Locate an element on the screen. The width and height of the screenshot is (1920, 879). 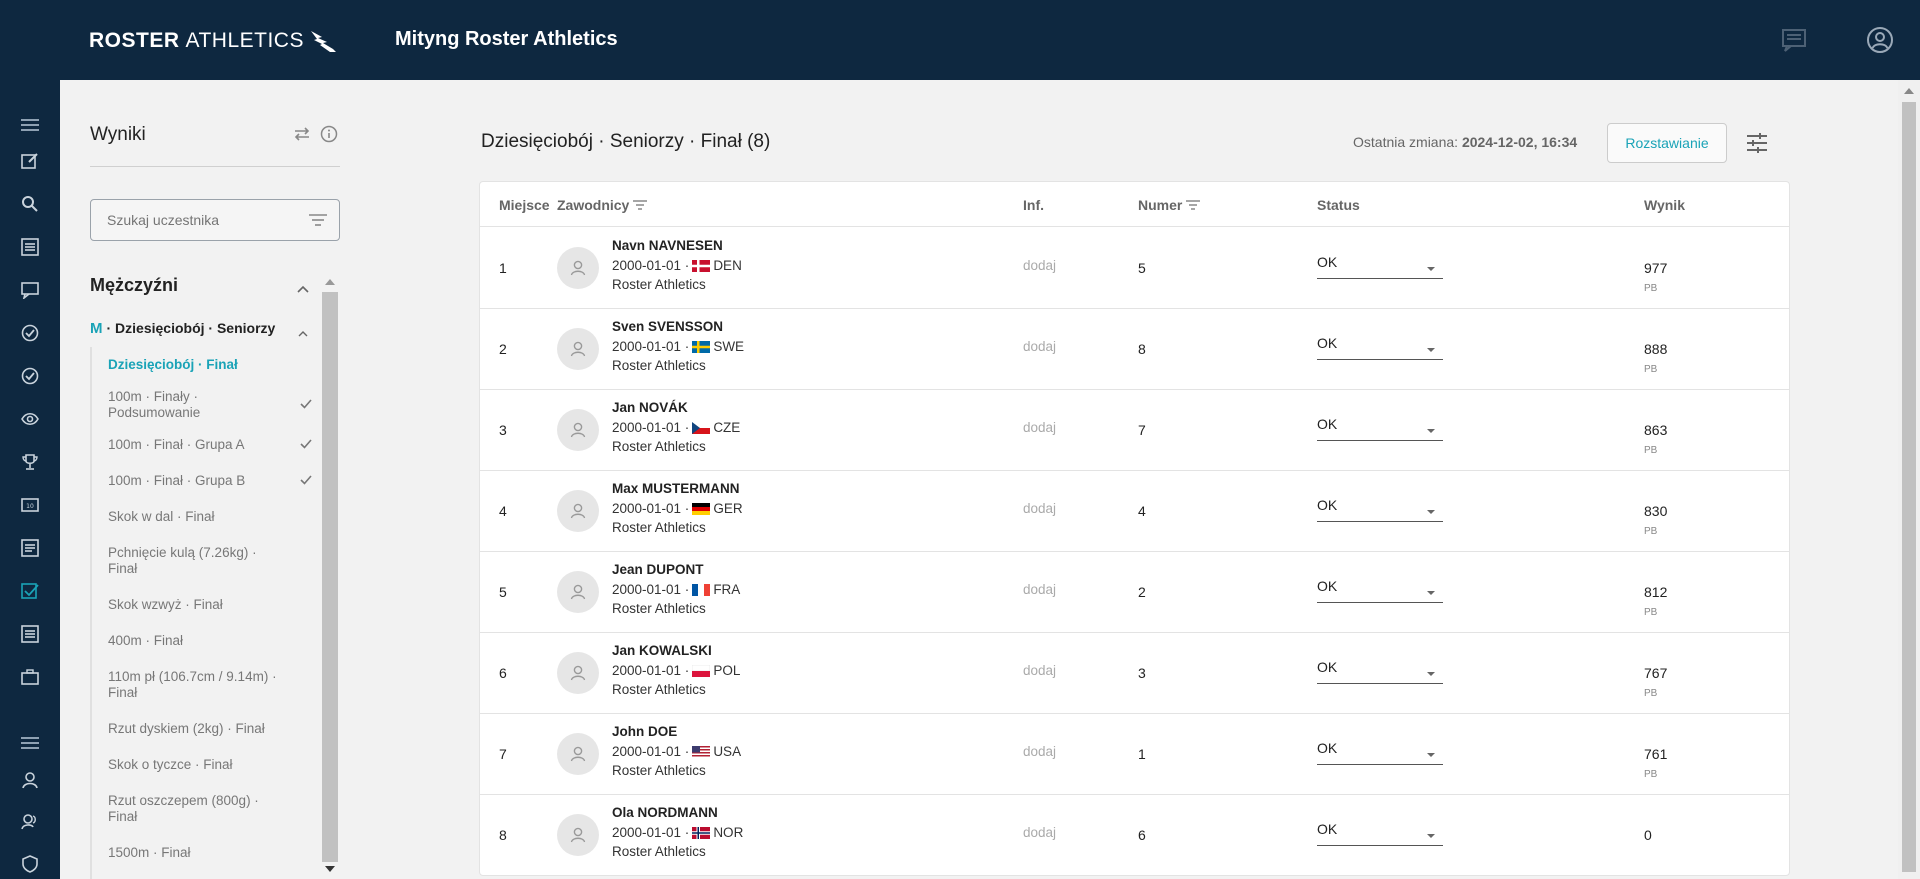
list-icon is located at coordinates (30, 247).